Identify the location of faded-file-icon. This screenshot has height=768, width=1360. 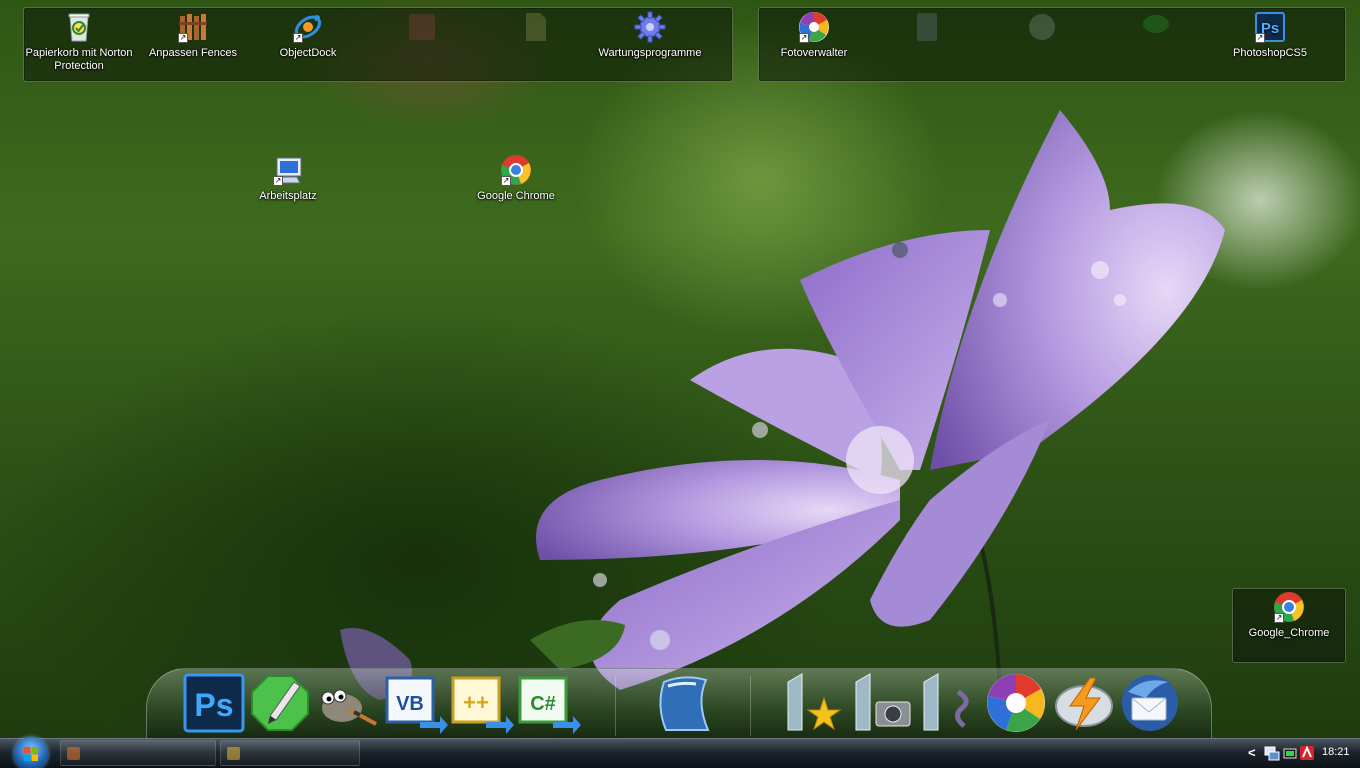
(536, 27).